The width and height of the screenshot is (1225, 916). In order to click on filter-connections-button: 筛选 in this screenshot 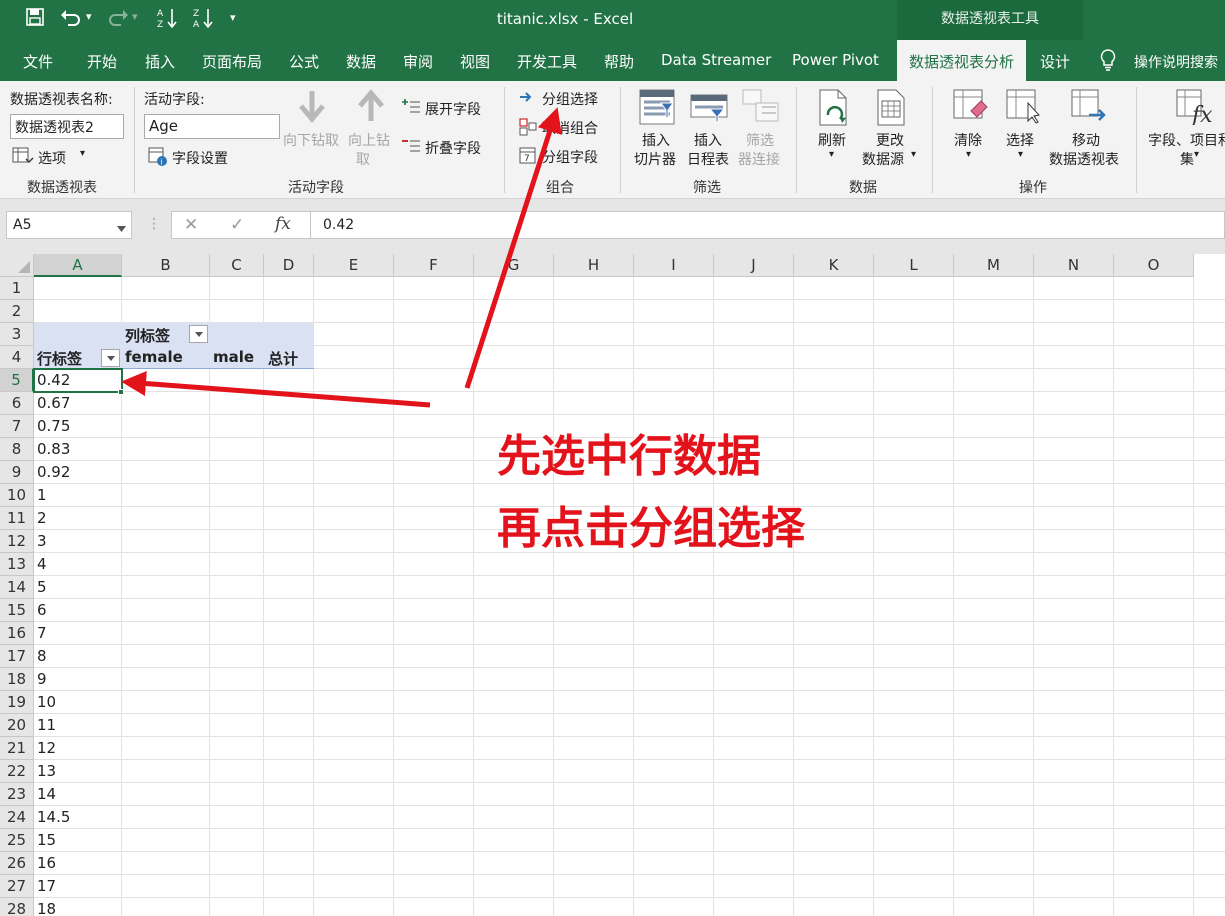, I will do `click(760, 140)`.